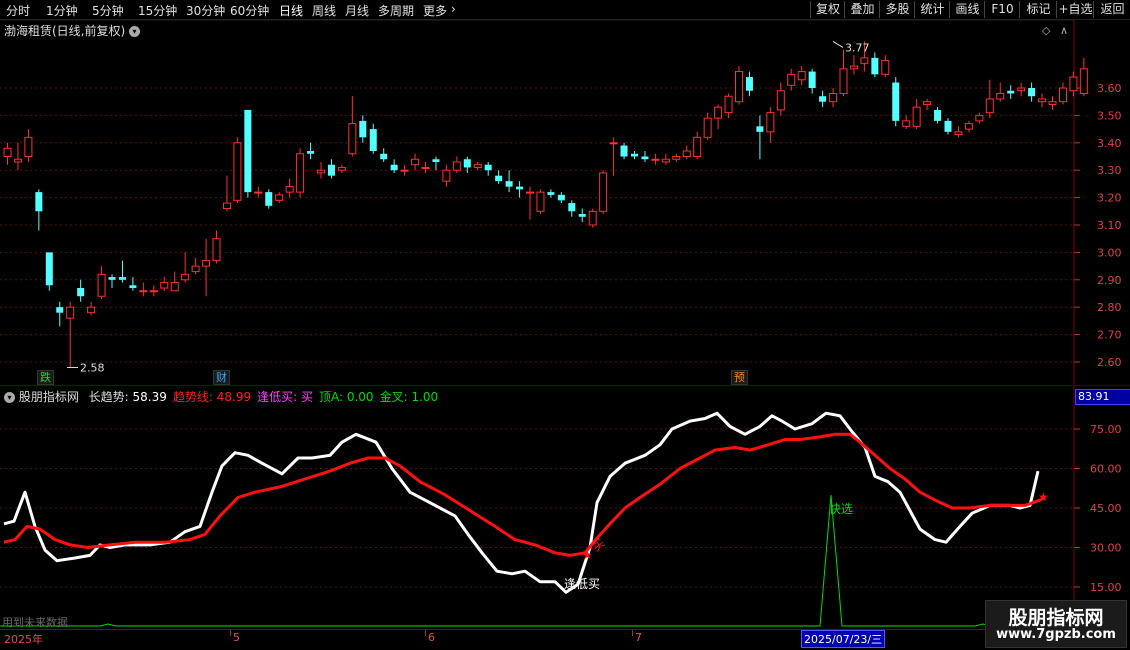 Image resolution: width=1130 pixels, height=650 pixels. I want to click on toolbar-right-6: 标记, so click(1038, 9).